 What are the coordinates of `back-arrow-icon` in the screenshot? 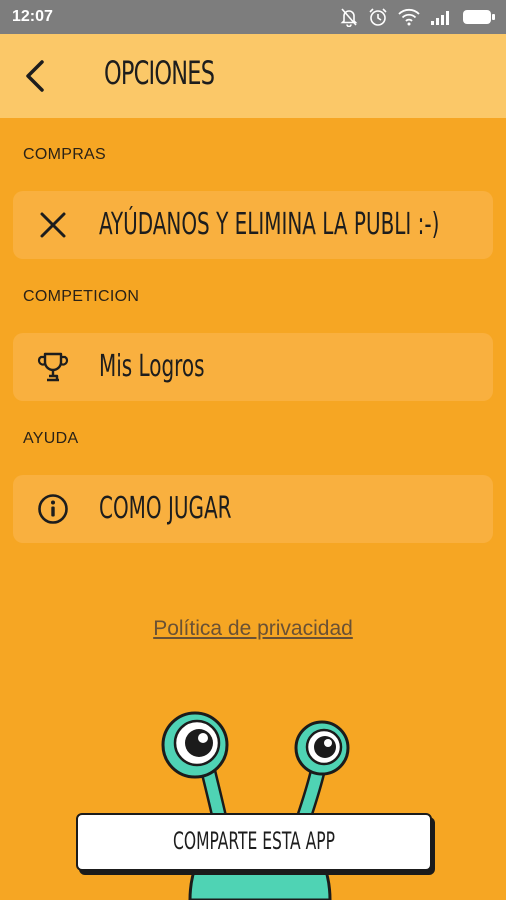 It's located at (35, 76).